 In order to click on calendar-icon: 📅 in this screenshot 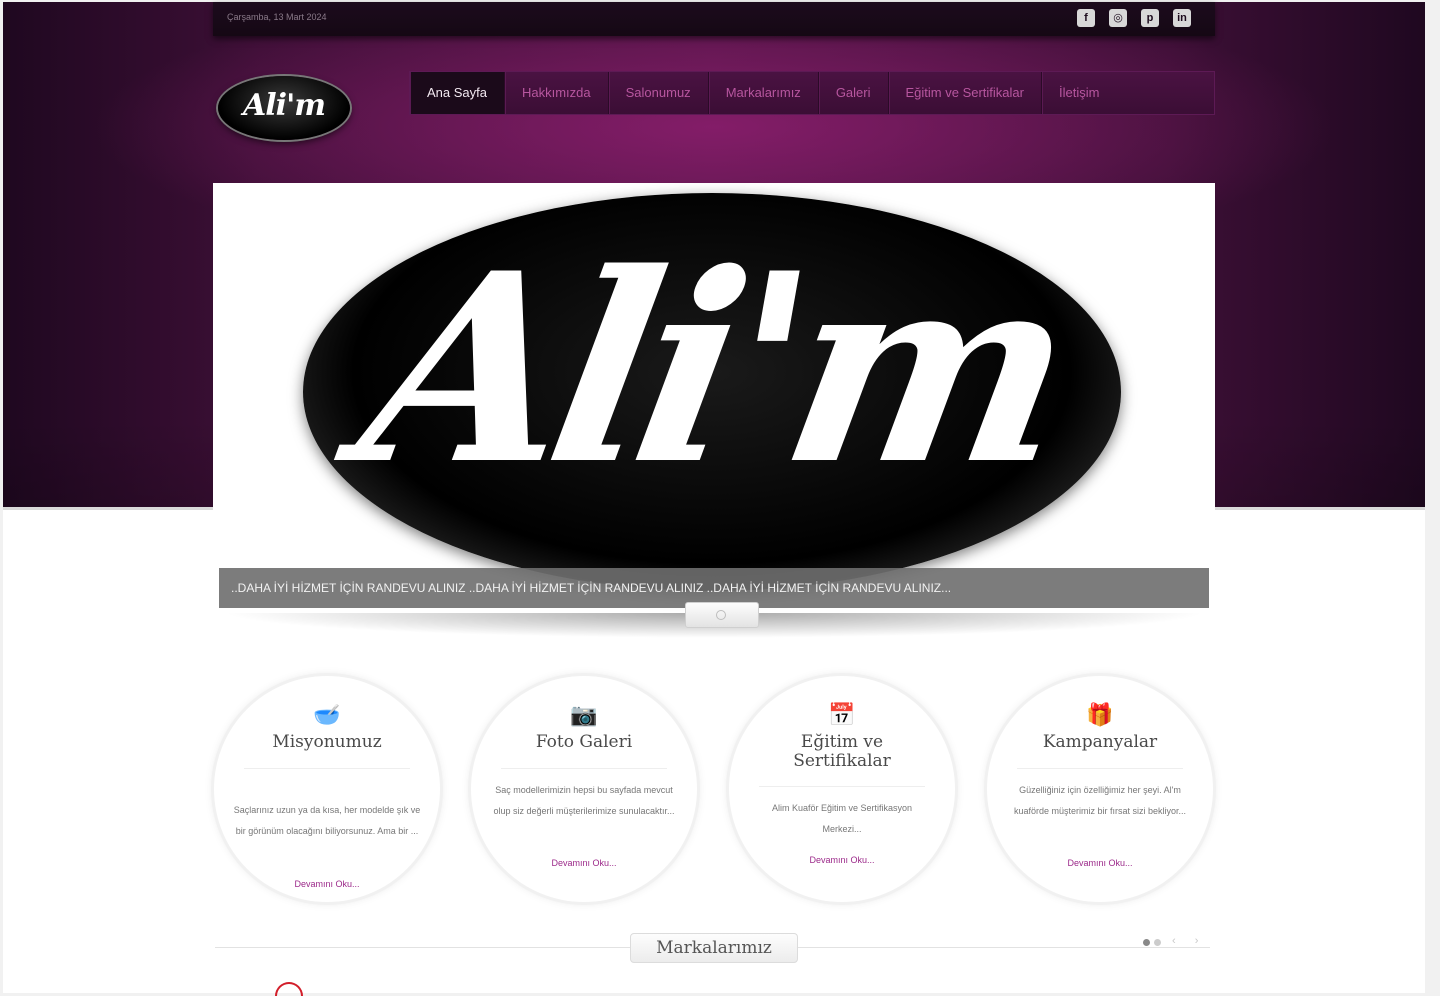, I will do `click(842, 714)`.